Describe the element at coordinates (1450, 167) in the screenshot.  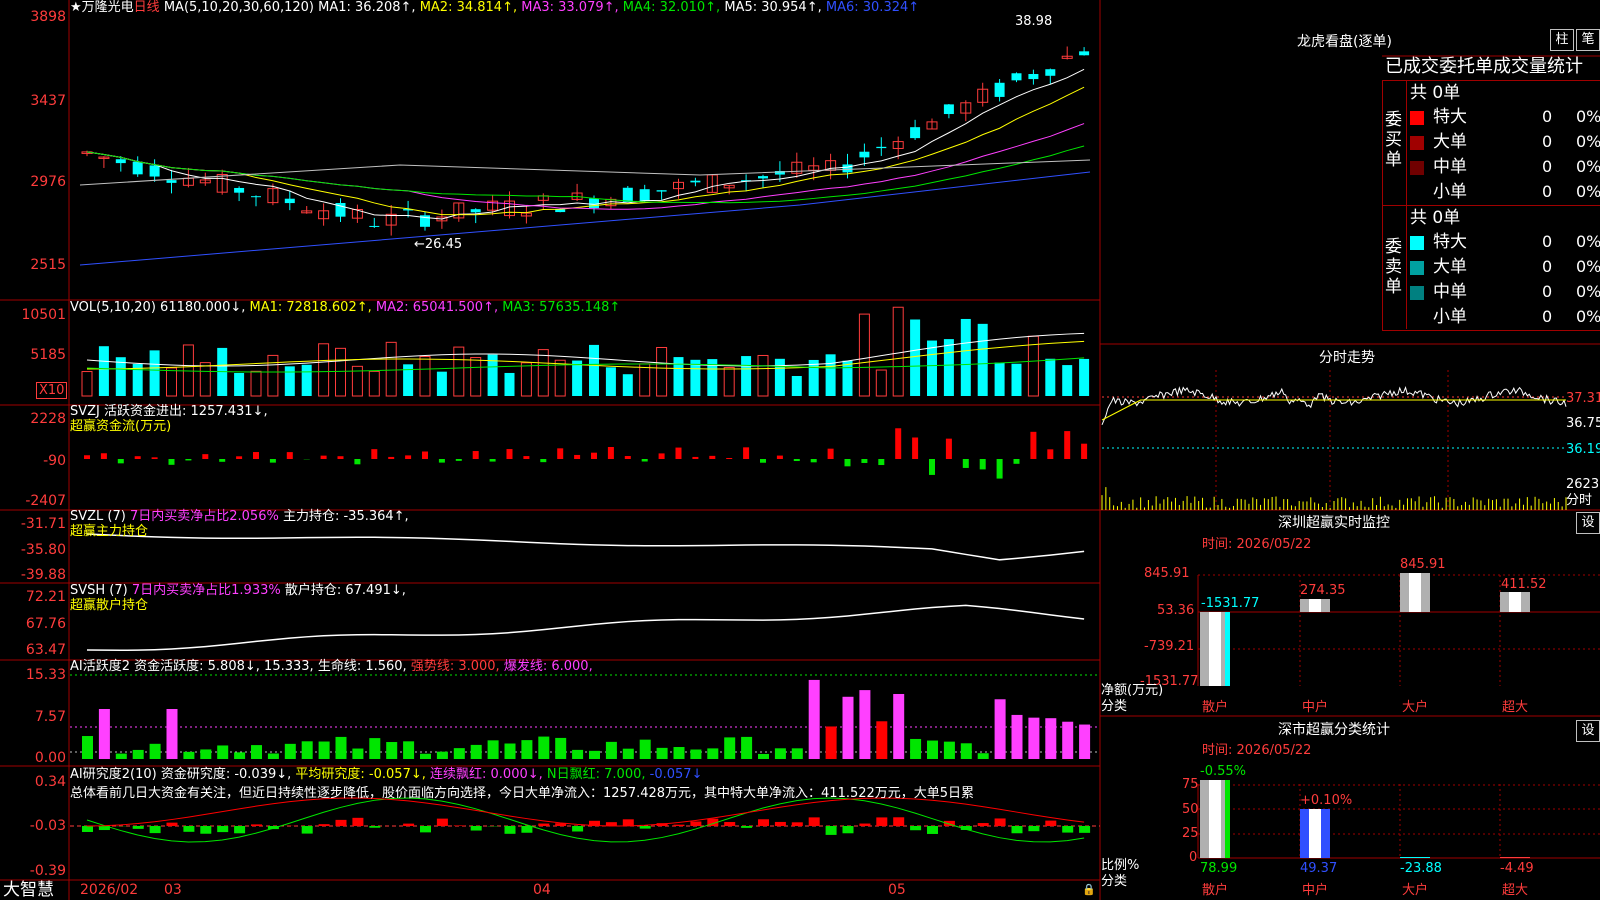
I see `buy-row-name: 中单` at that location.